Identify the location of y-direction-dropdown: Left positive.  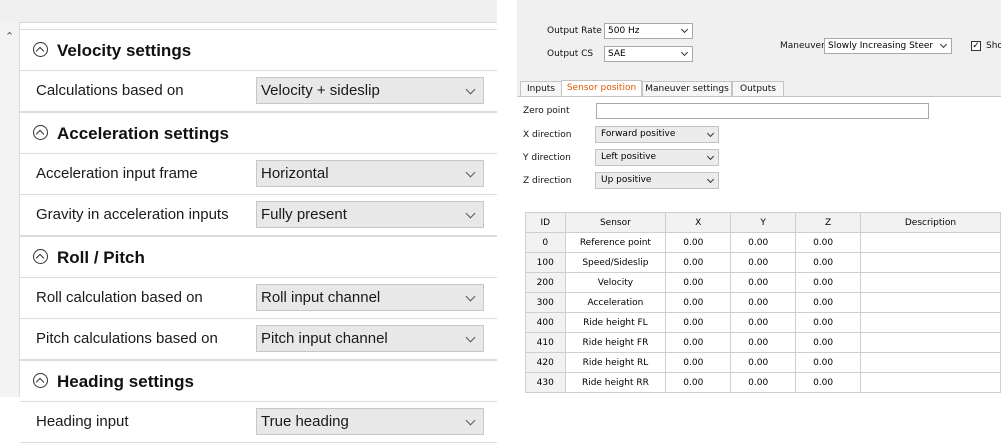
(657, 157).